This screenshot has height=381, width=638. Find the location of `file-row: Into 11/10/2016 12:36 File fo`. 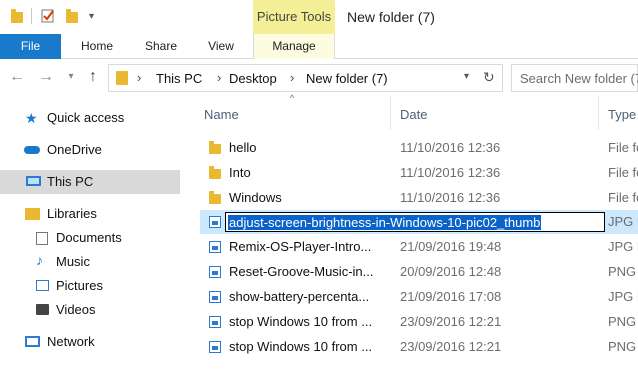

file-row: Into 11/10/2016 12:36 File fo is located at coordinates (419, 173).